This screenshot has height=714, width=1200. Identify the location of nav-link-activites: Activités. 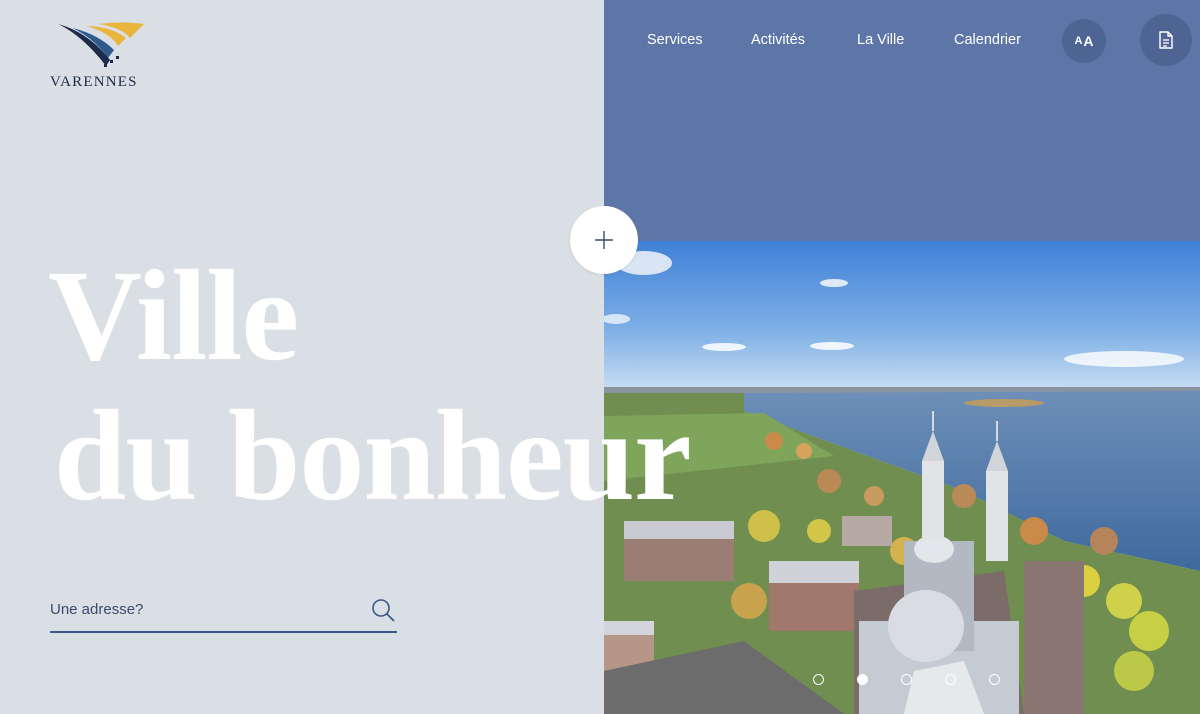
(778, 40).